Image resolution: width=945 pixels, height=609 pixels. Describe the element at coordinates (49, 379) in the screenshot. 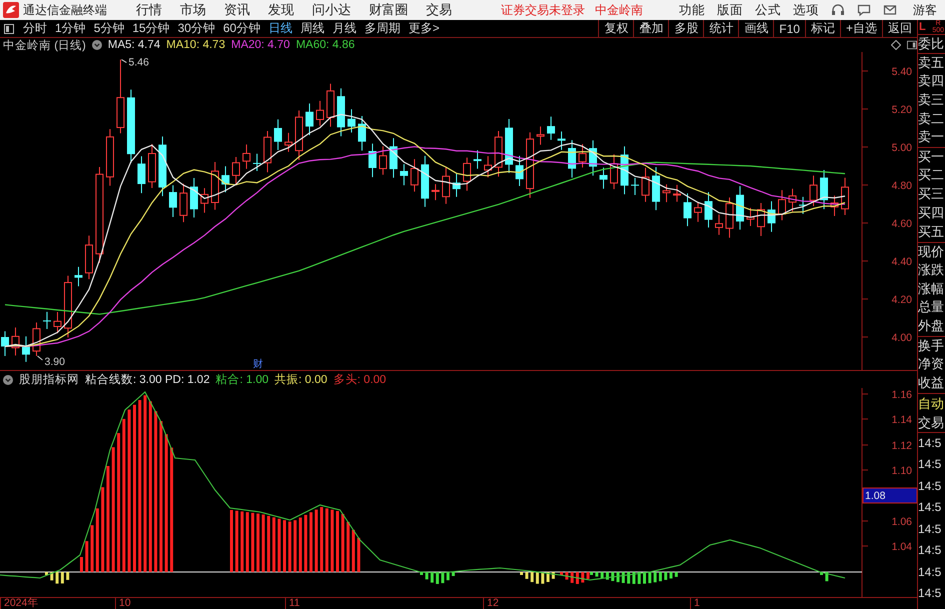

I see `indicator-legend: 股朋指标网` at that location.